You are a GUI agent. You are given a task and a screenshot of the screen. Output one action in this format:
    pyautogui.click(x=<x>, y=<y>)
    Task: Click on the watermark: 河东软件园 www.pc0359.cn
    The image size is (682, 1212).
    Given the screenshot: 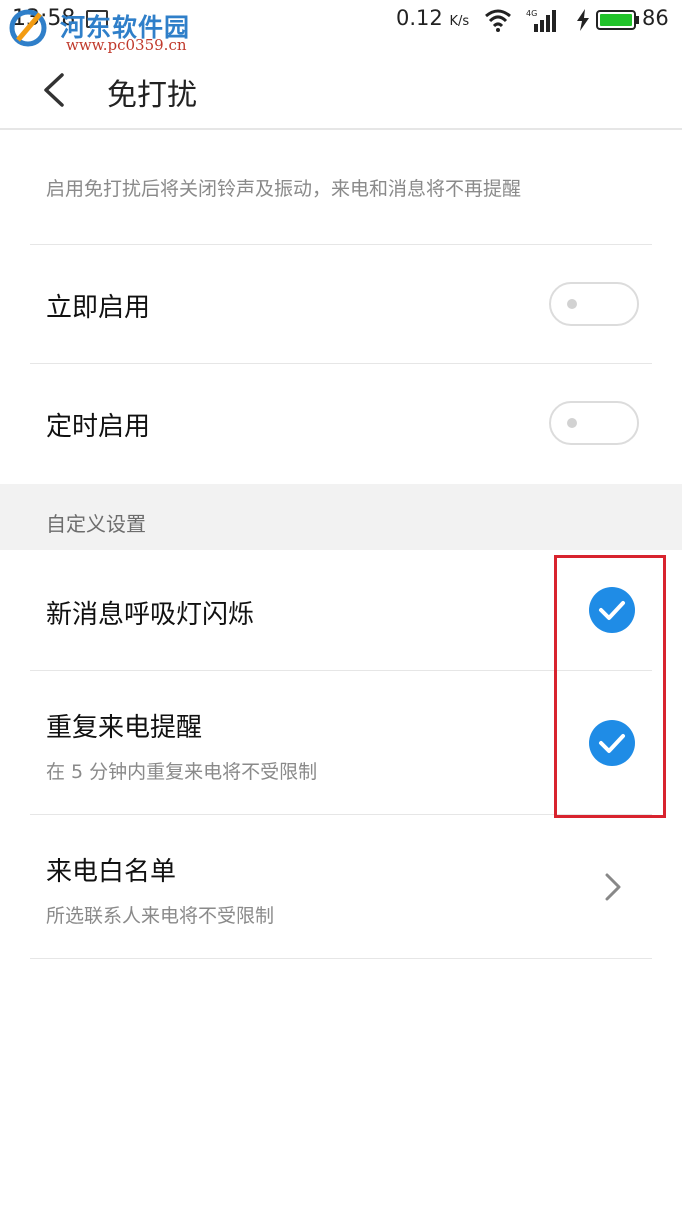 What is the action you would take?
    pyautogui.click(x=109, y=28)
    